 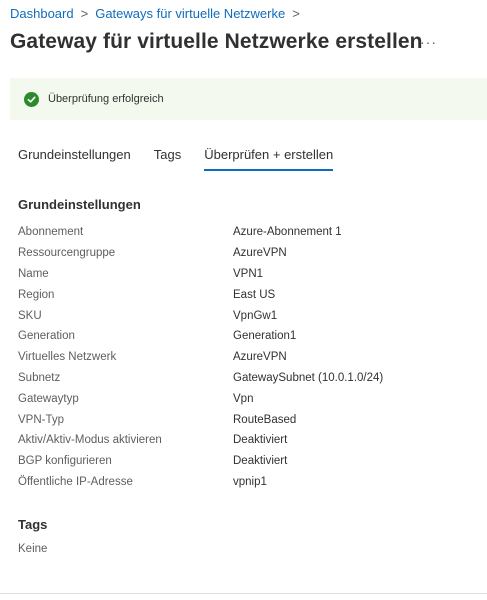 I want to click on detail-row-bgp: BGP konfigurieren Deaktiviert, so click(x=238, y=461).